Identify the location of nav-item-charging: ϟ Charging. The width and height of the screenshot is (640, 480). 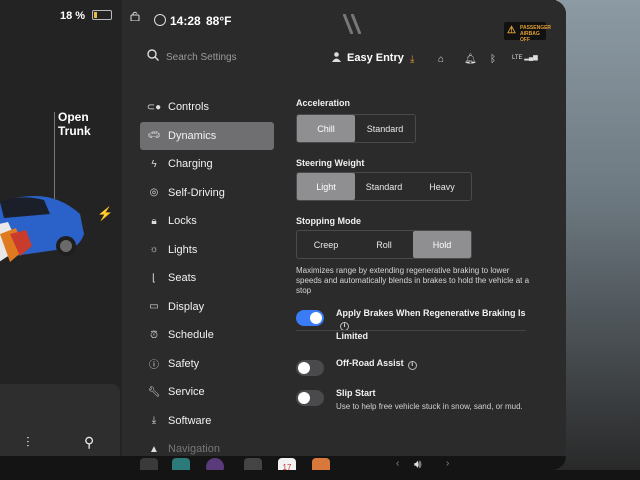
(207, 164).